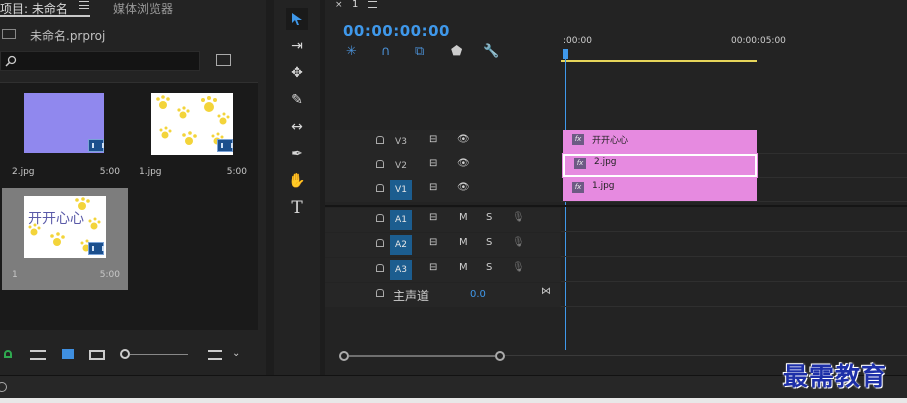 The width and height of the screenshot is (907, 403). I want to click on icon-view-icon, so click(68, 354).